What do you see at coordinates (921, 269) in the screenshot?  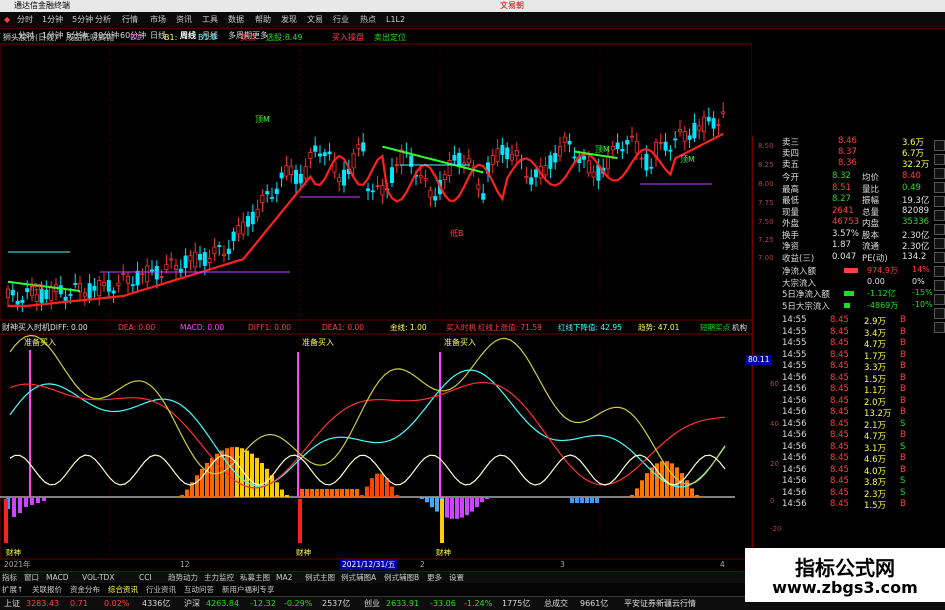 I see `flow-pct: 14%` at bounding box center [921, 269].